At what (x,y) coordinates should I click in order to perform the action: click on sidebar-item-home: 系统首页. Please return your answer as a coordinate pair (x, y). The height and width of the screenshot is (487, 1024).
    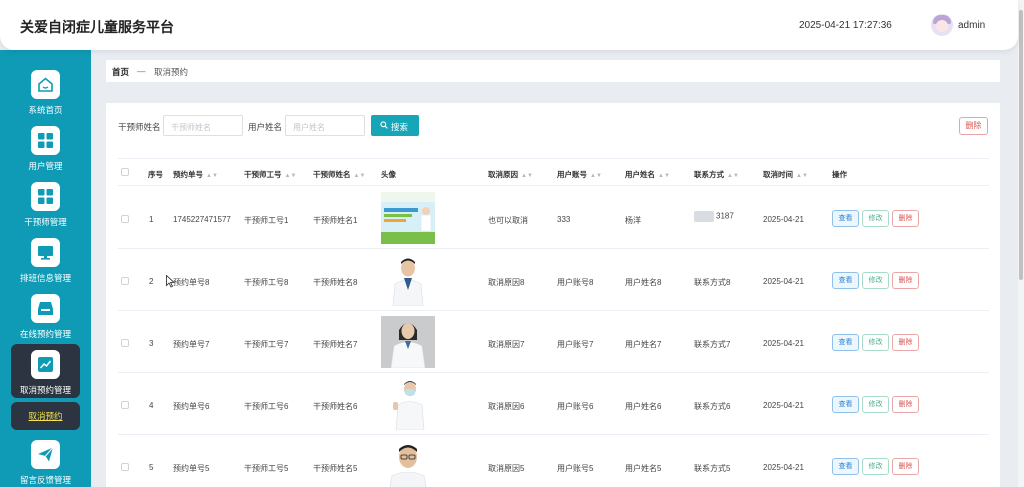
    Looking at the image, I should click on (45, 98).